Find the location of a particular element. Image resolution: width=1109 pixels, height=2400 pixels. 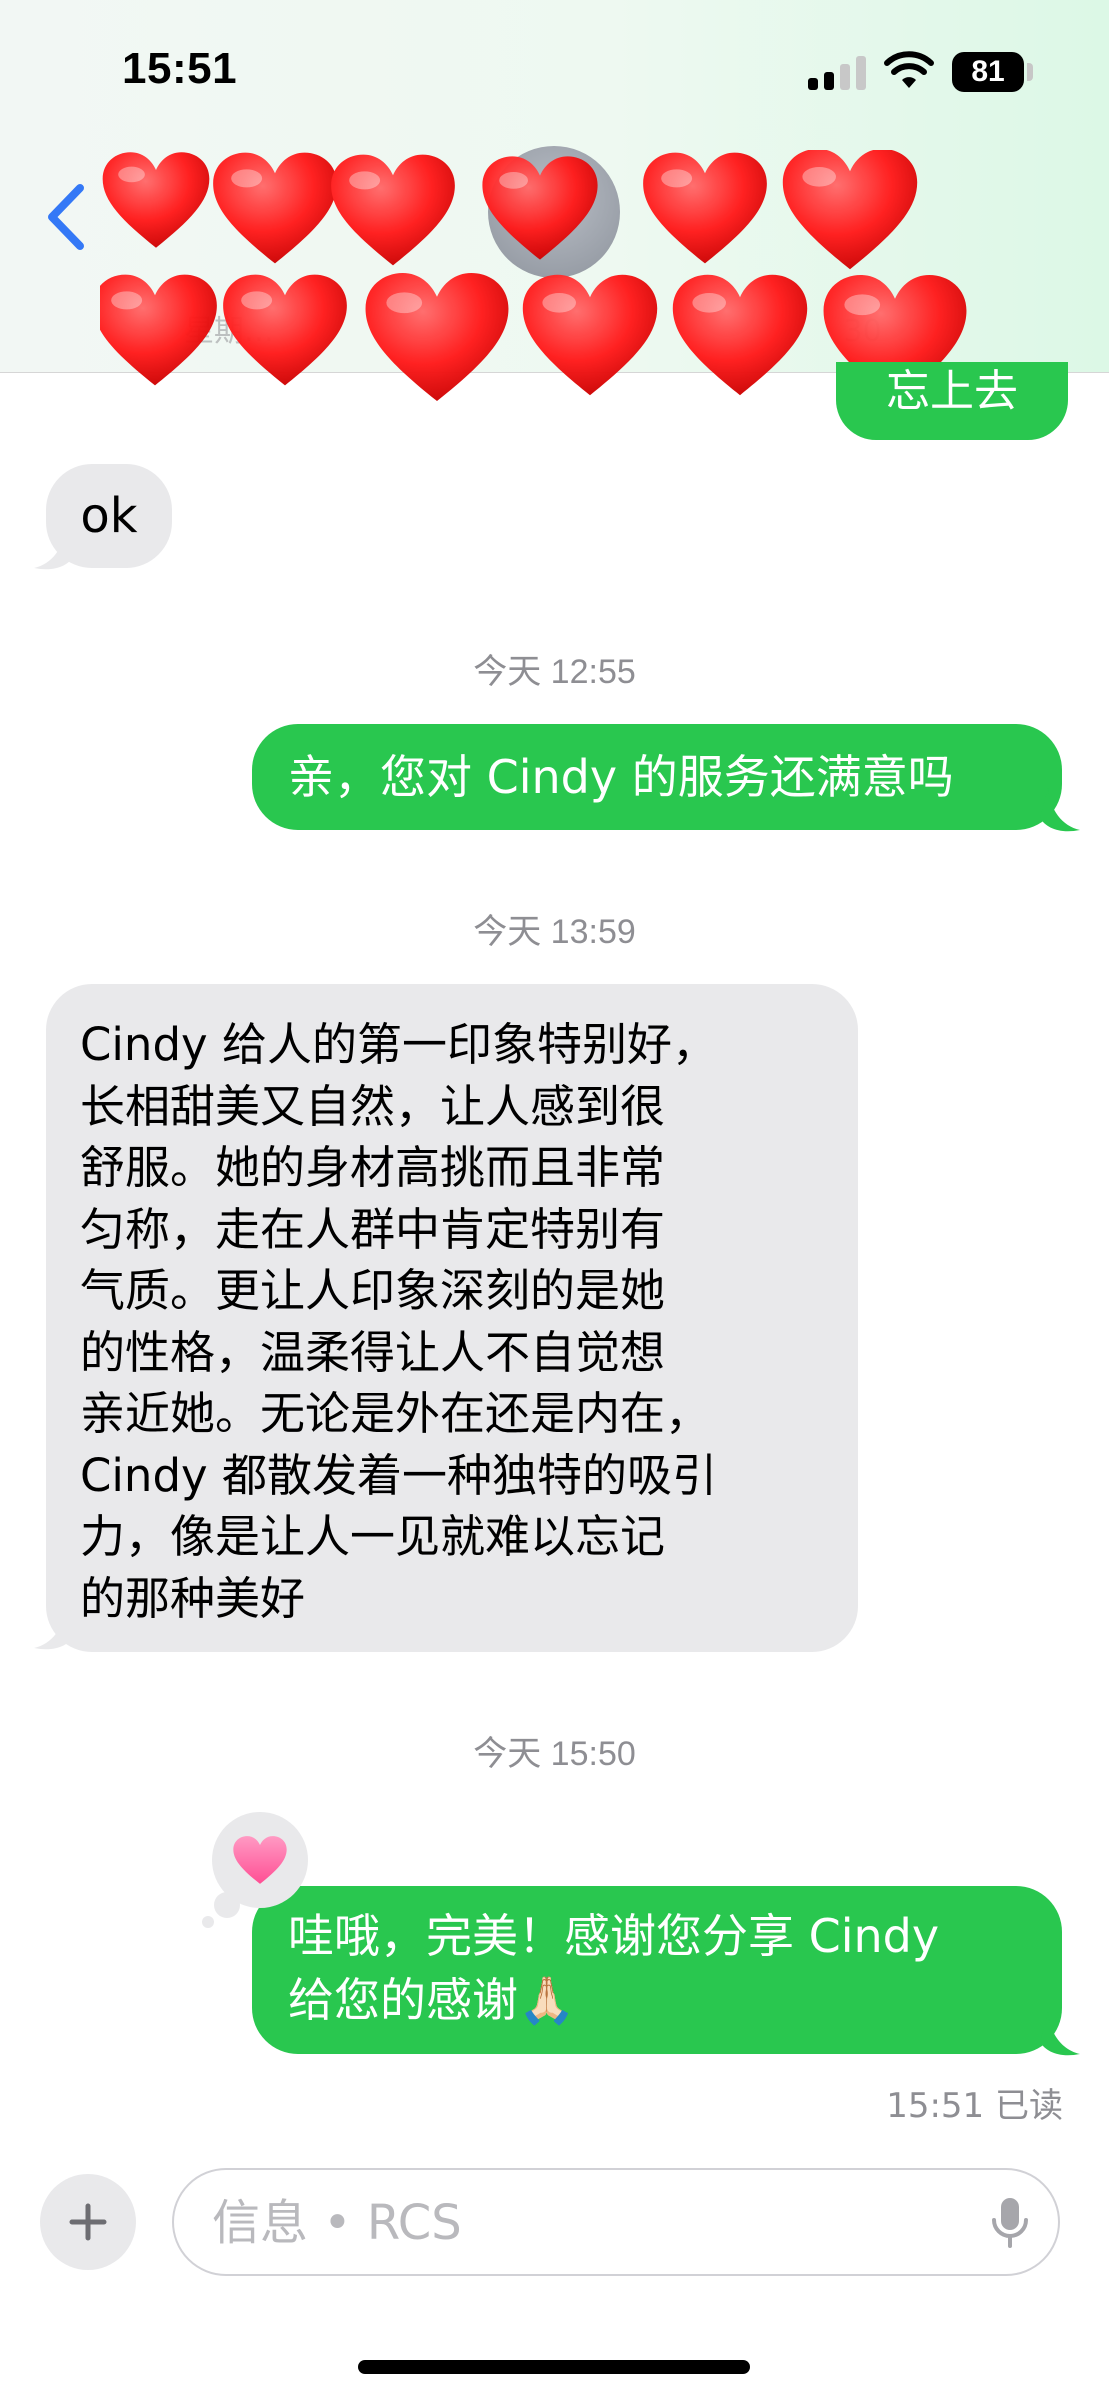

reaction-bubble-dot is located at coordinates (208, 1922).